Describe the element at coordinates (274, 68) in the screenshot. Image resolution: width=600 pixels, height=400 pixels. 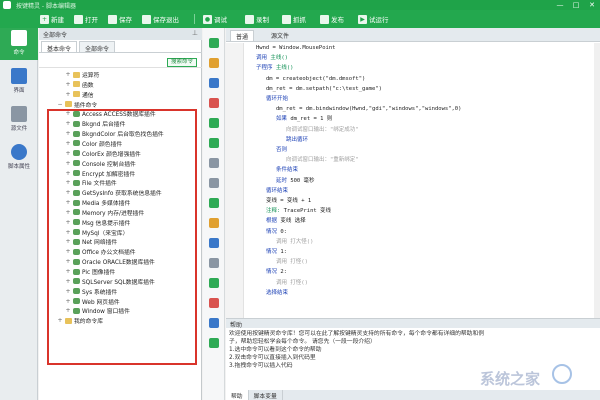
I see `code-line: 子程序 主线()` at that location.